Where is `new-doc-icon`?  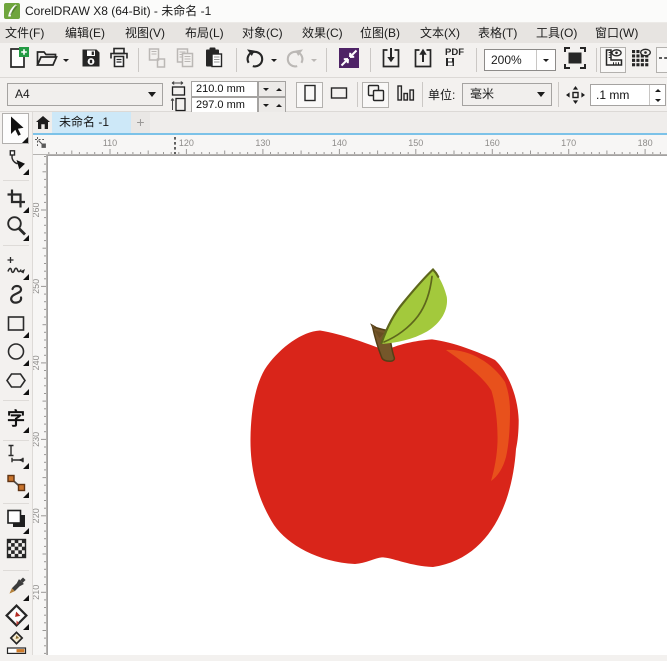
new-doc-icon is located at coordinates (18, 60).